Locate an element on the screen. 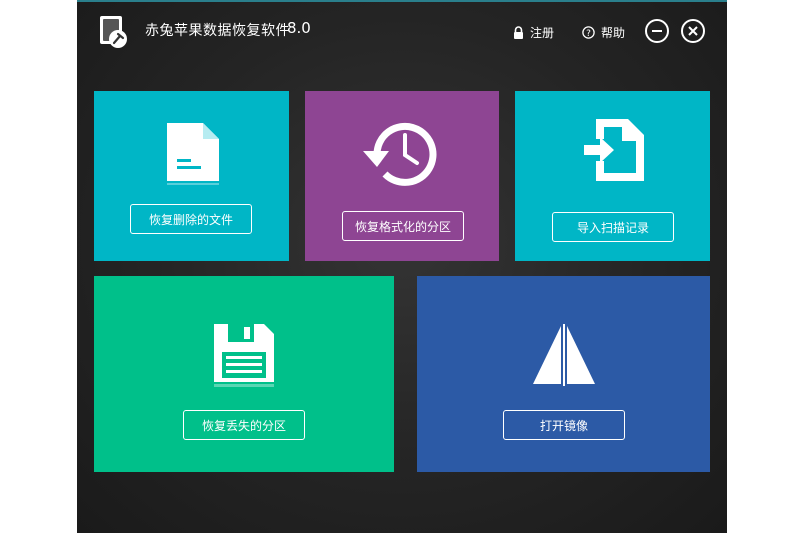 The height and width of the screenshot is (533, 800). import-scan-record-button: 导入扫描记录 is located at coordinates (613, 227).